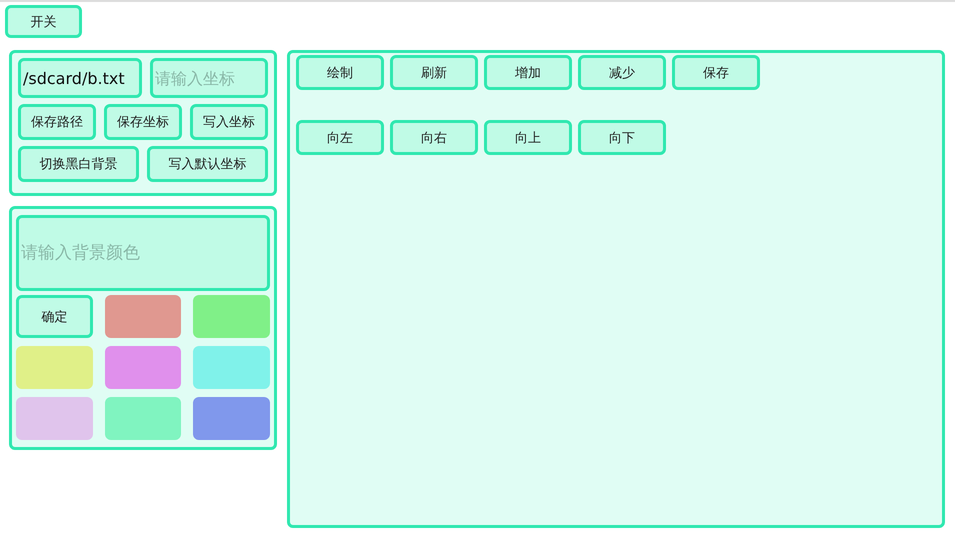 This screenshot has width=955, height=537. I want to click on action-button: 向下, so click(622, 137).